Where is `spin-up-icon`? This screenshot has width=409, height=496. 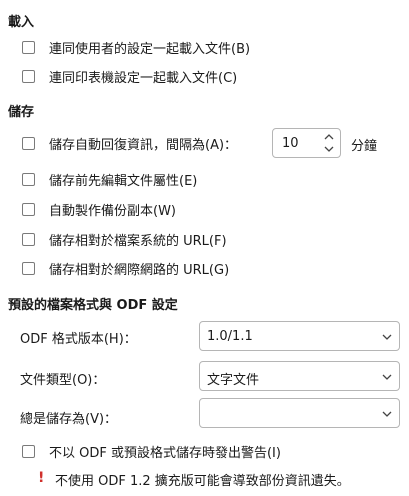 spin-up-icon is located at coordinates (329, 137).